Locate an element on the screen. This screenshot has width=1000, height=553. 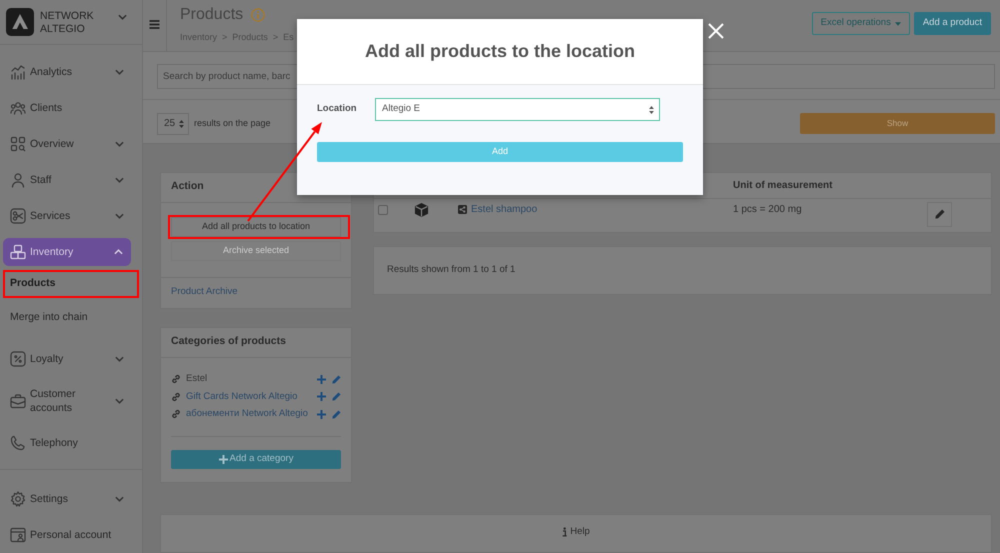
page-title: Products is located at coordinates (212, 15).